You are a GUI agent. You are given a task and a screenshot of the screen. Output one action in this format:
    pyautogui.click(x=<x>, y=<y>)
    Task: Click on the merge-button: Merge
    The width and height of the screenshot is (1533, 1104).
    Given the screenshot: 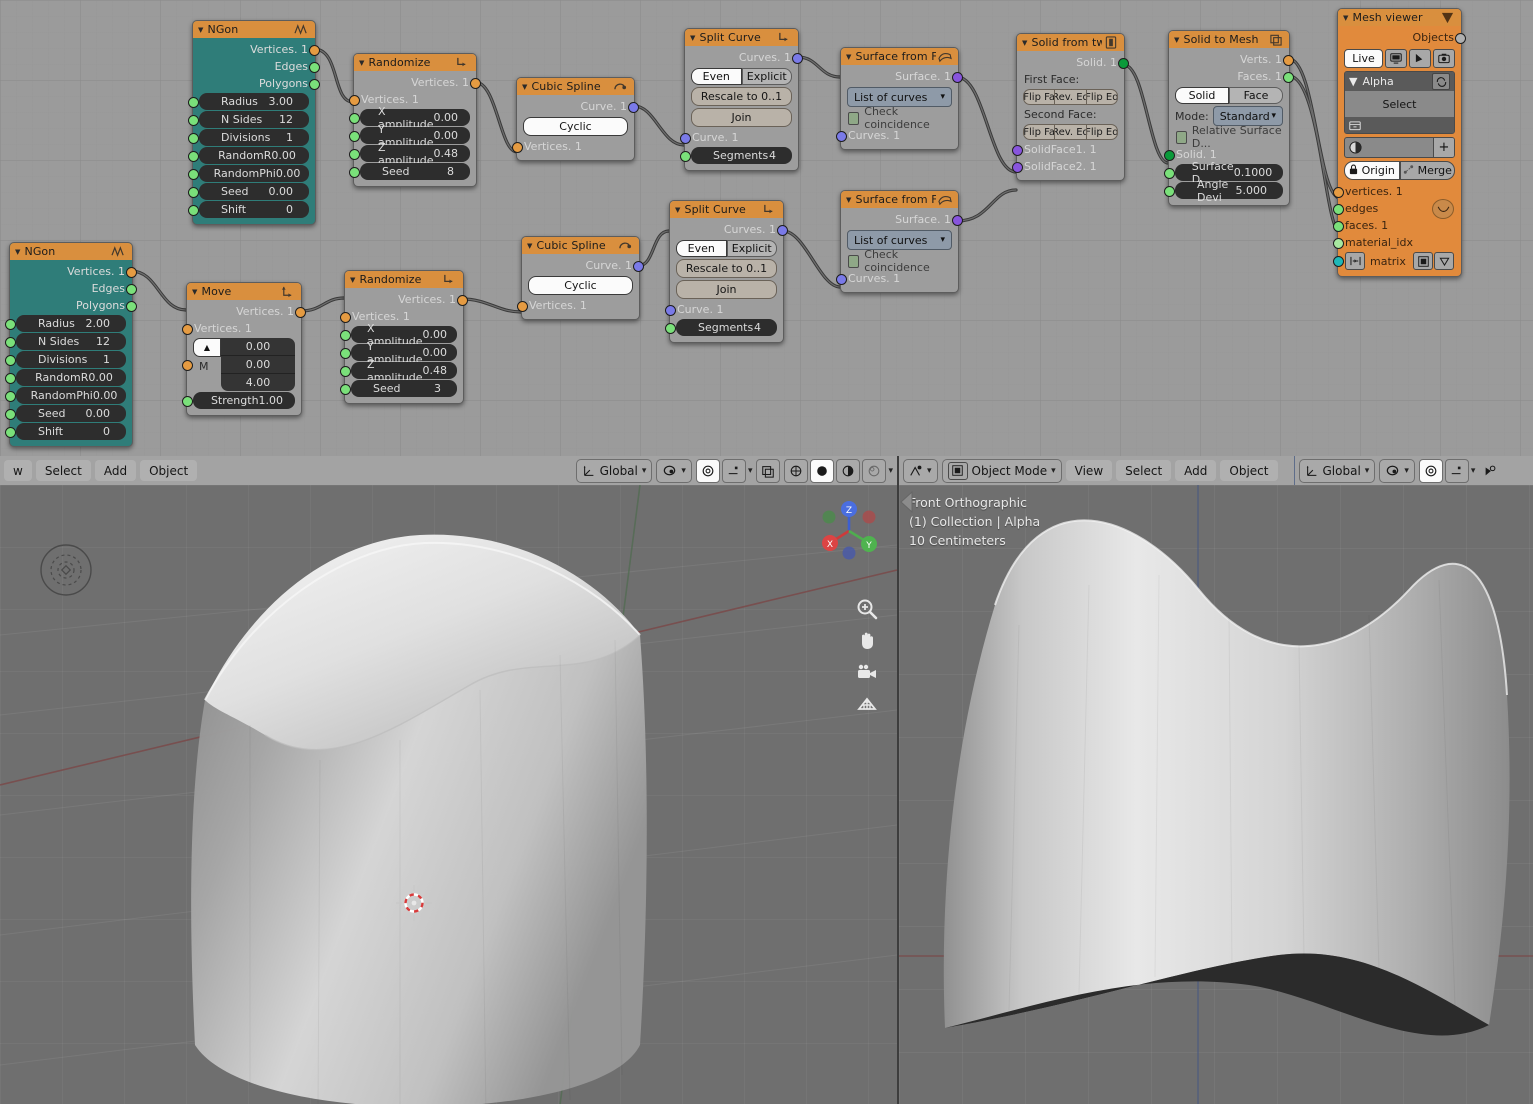 What is the action you would take?
    pyautogui.click(x=1427, y=170)
    